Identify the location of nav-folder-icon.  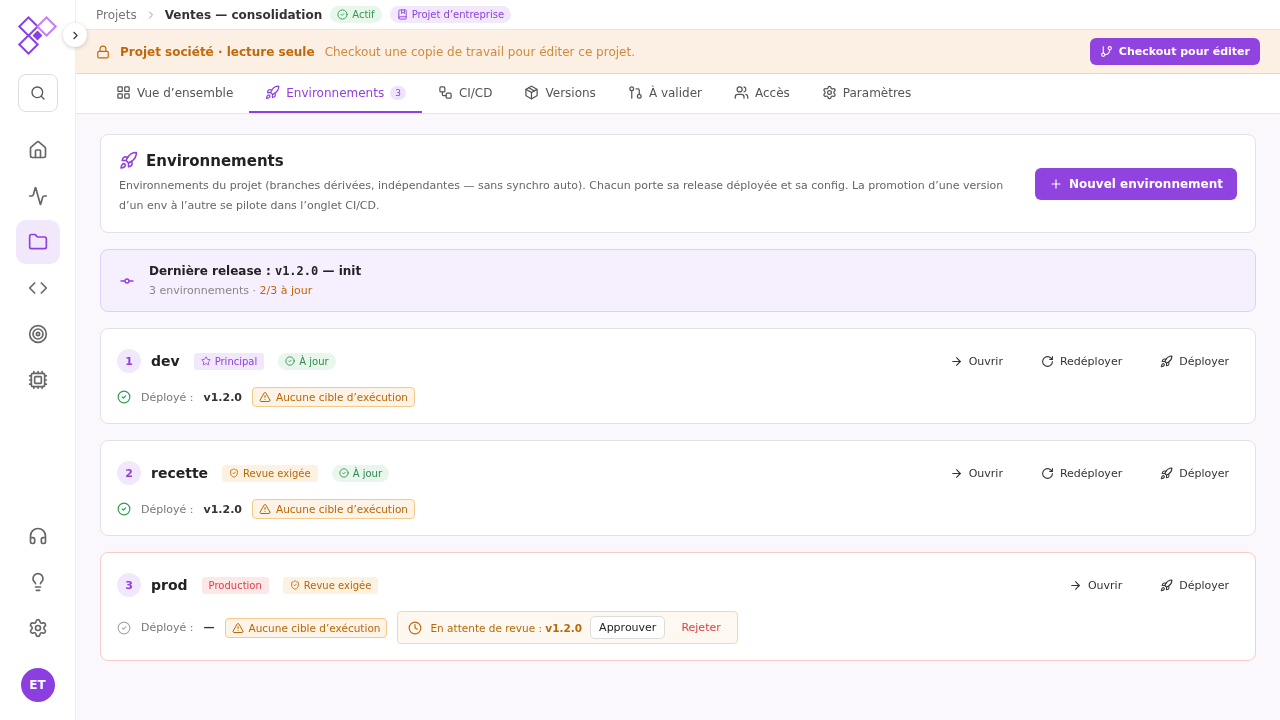
(37, 242).